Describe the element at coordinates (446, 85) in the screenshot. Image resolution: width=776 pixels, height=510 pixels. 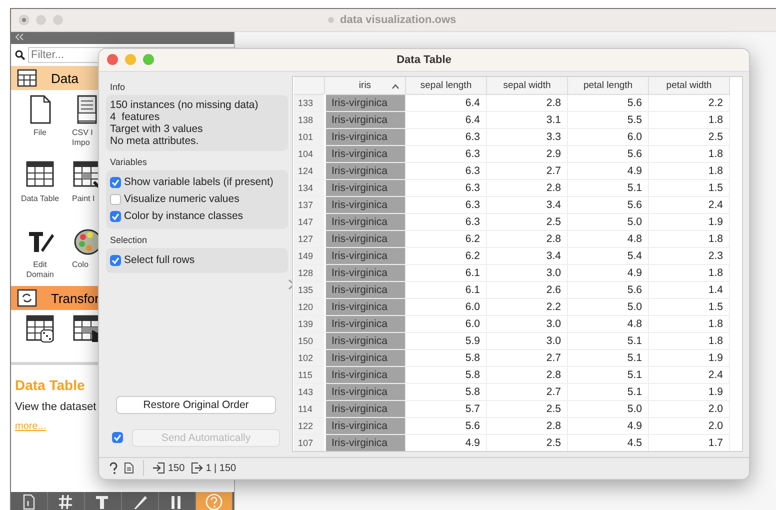
I see `column-header: sepal length` at that location.